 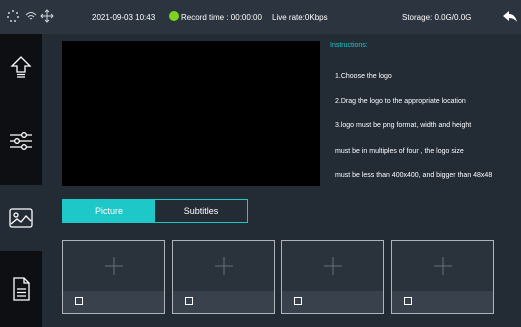 What do you see at coordinates (109, 211) in the screenshot?
I see `tab-picture: Picture` at bounding box center [109, 211].